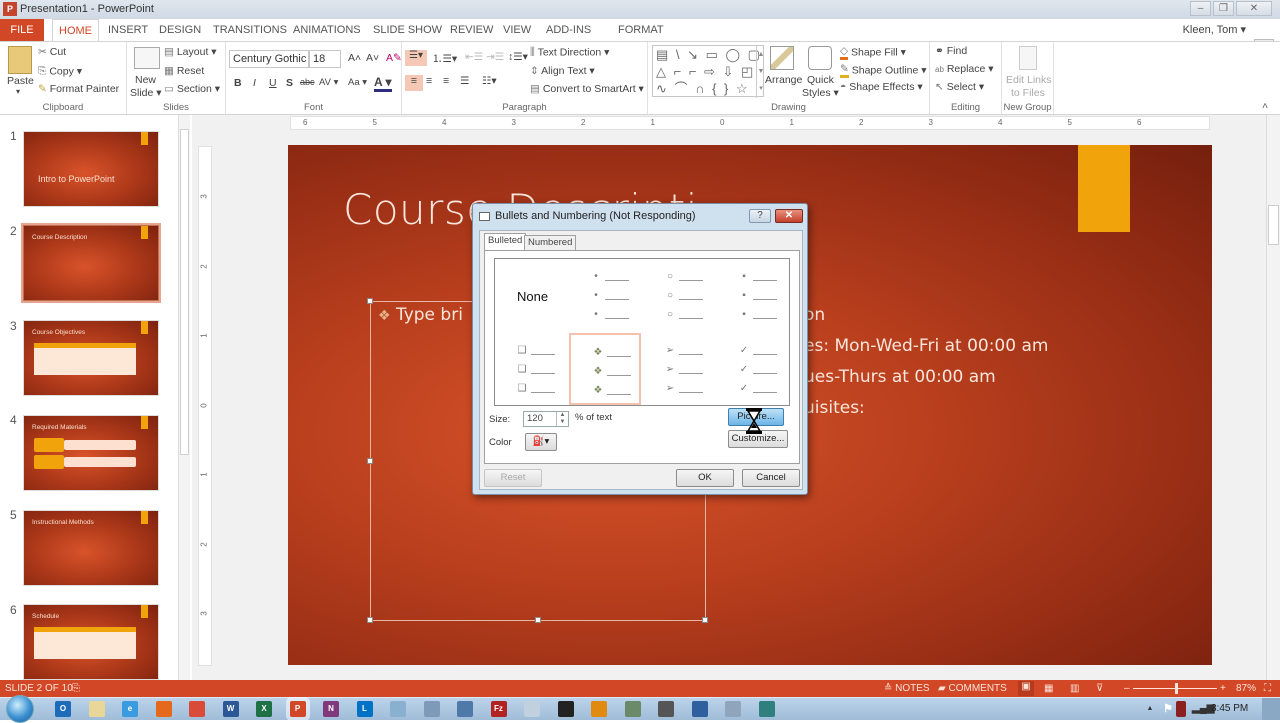 The image size is (1280, 723). Describe the element at coordinates (562, 71) in the screenshot. I see `align-text-button: ⇕ Align Text ▾` at that location.